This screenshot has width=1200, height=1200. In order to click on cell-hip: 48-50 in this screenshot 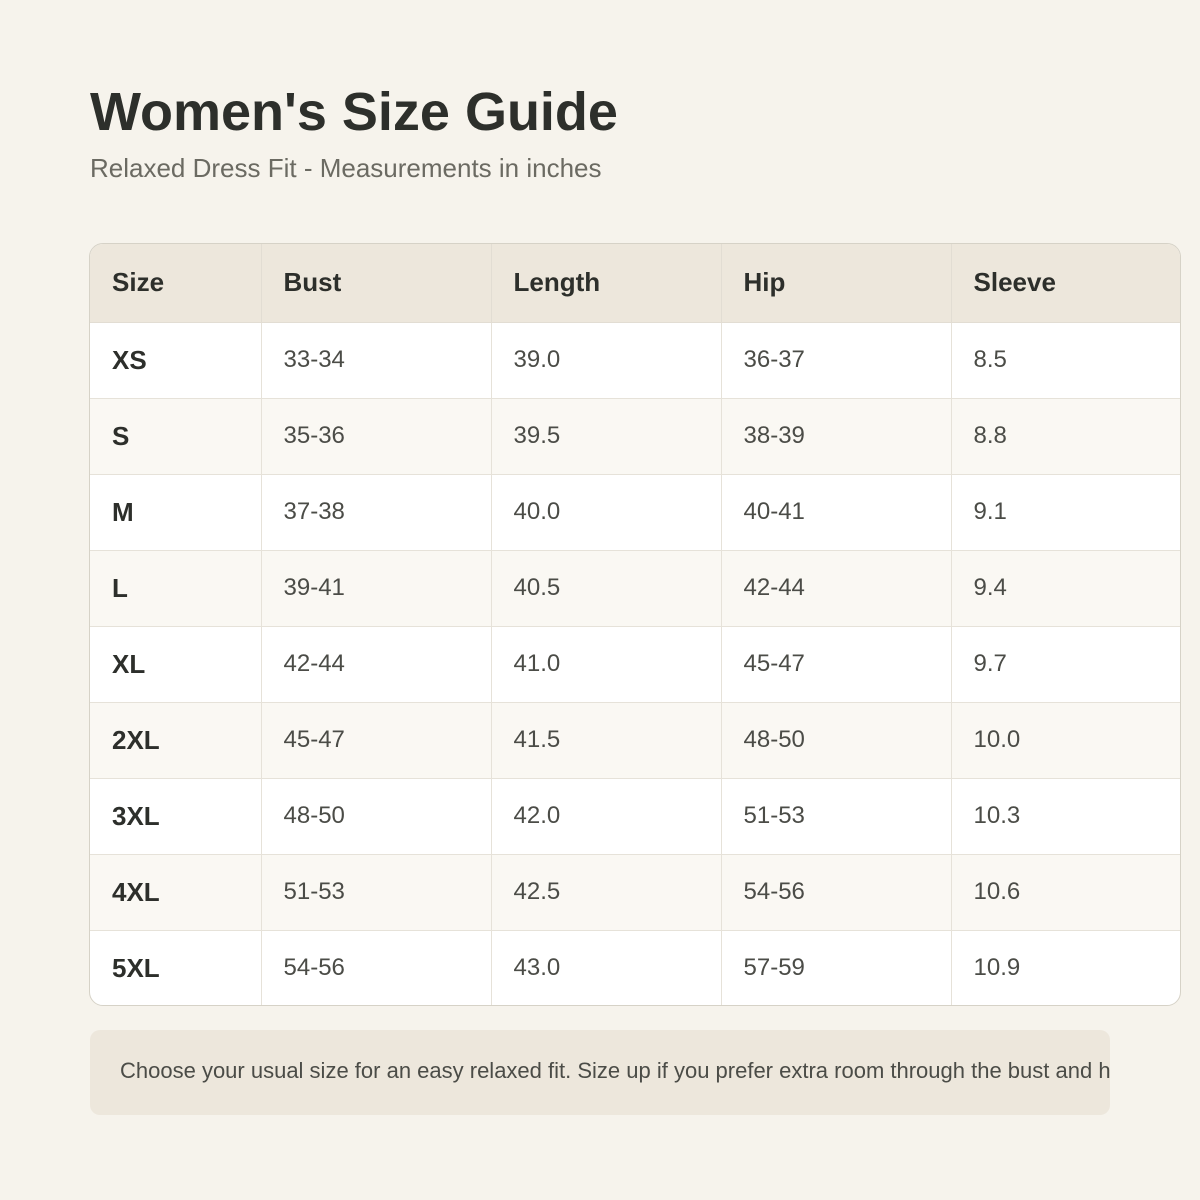, I will do `click(836, 740)`.